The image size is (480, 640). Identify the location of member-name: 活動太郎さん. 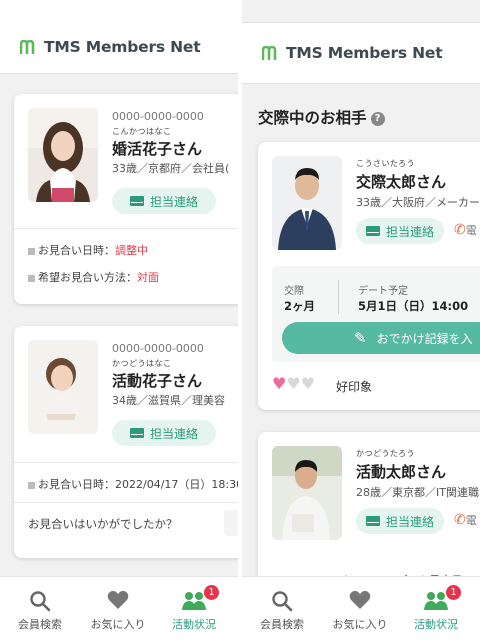
(401, 472).